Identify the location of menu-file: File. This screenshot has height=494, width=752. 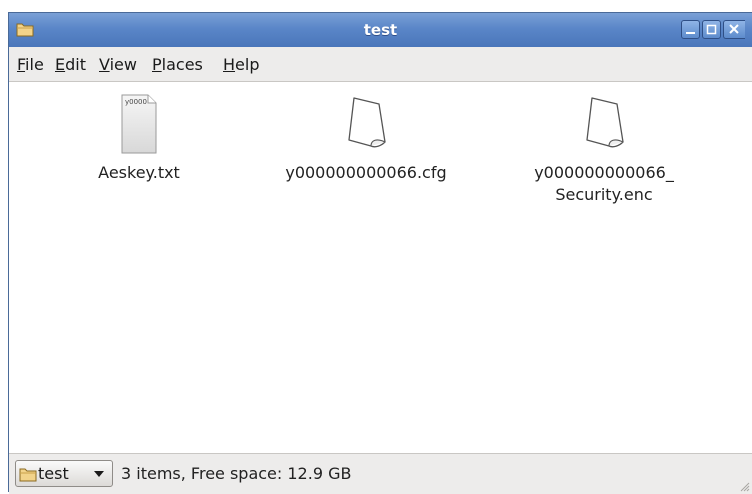
(30, 64).